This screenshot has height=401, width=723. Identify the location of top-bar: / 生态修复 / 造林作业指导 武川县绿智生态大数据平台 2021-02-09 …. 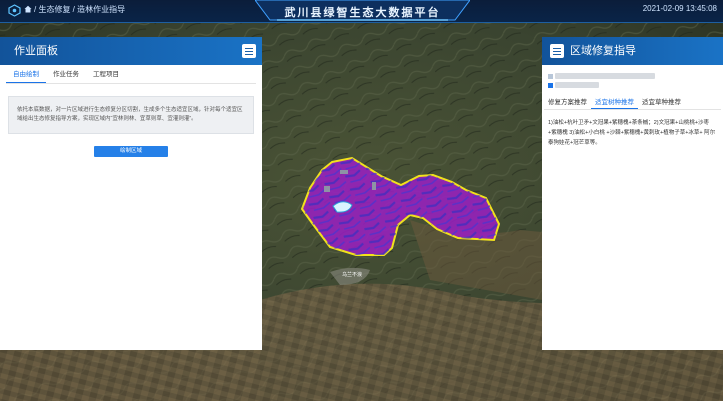
(361, 11).